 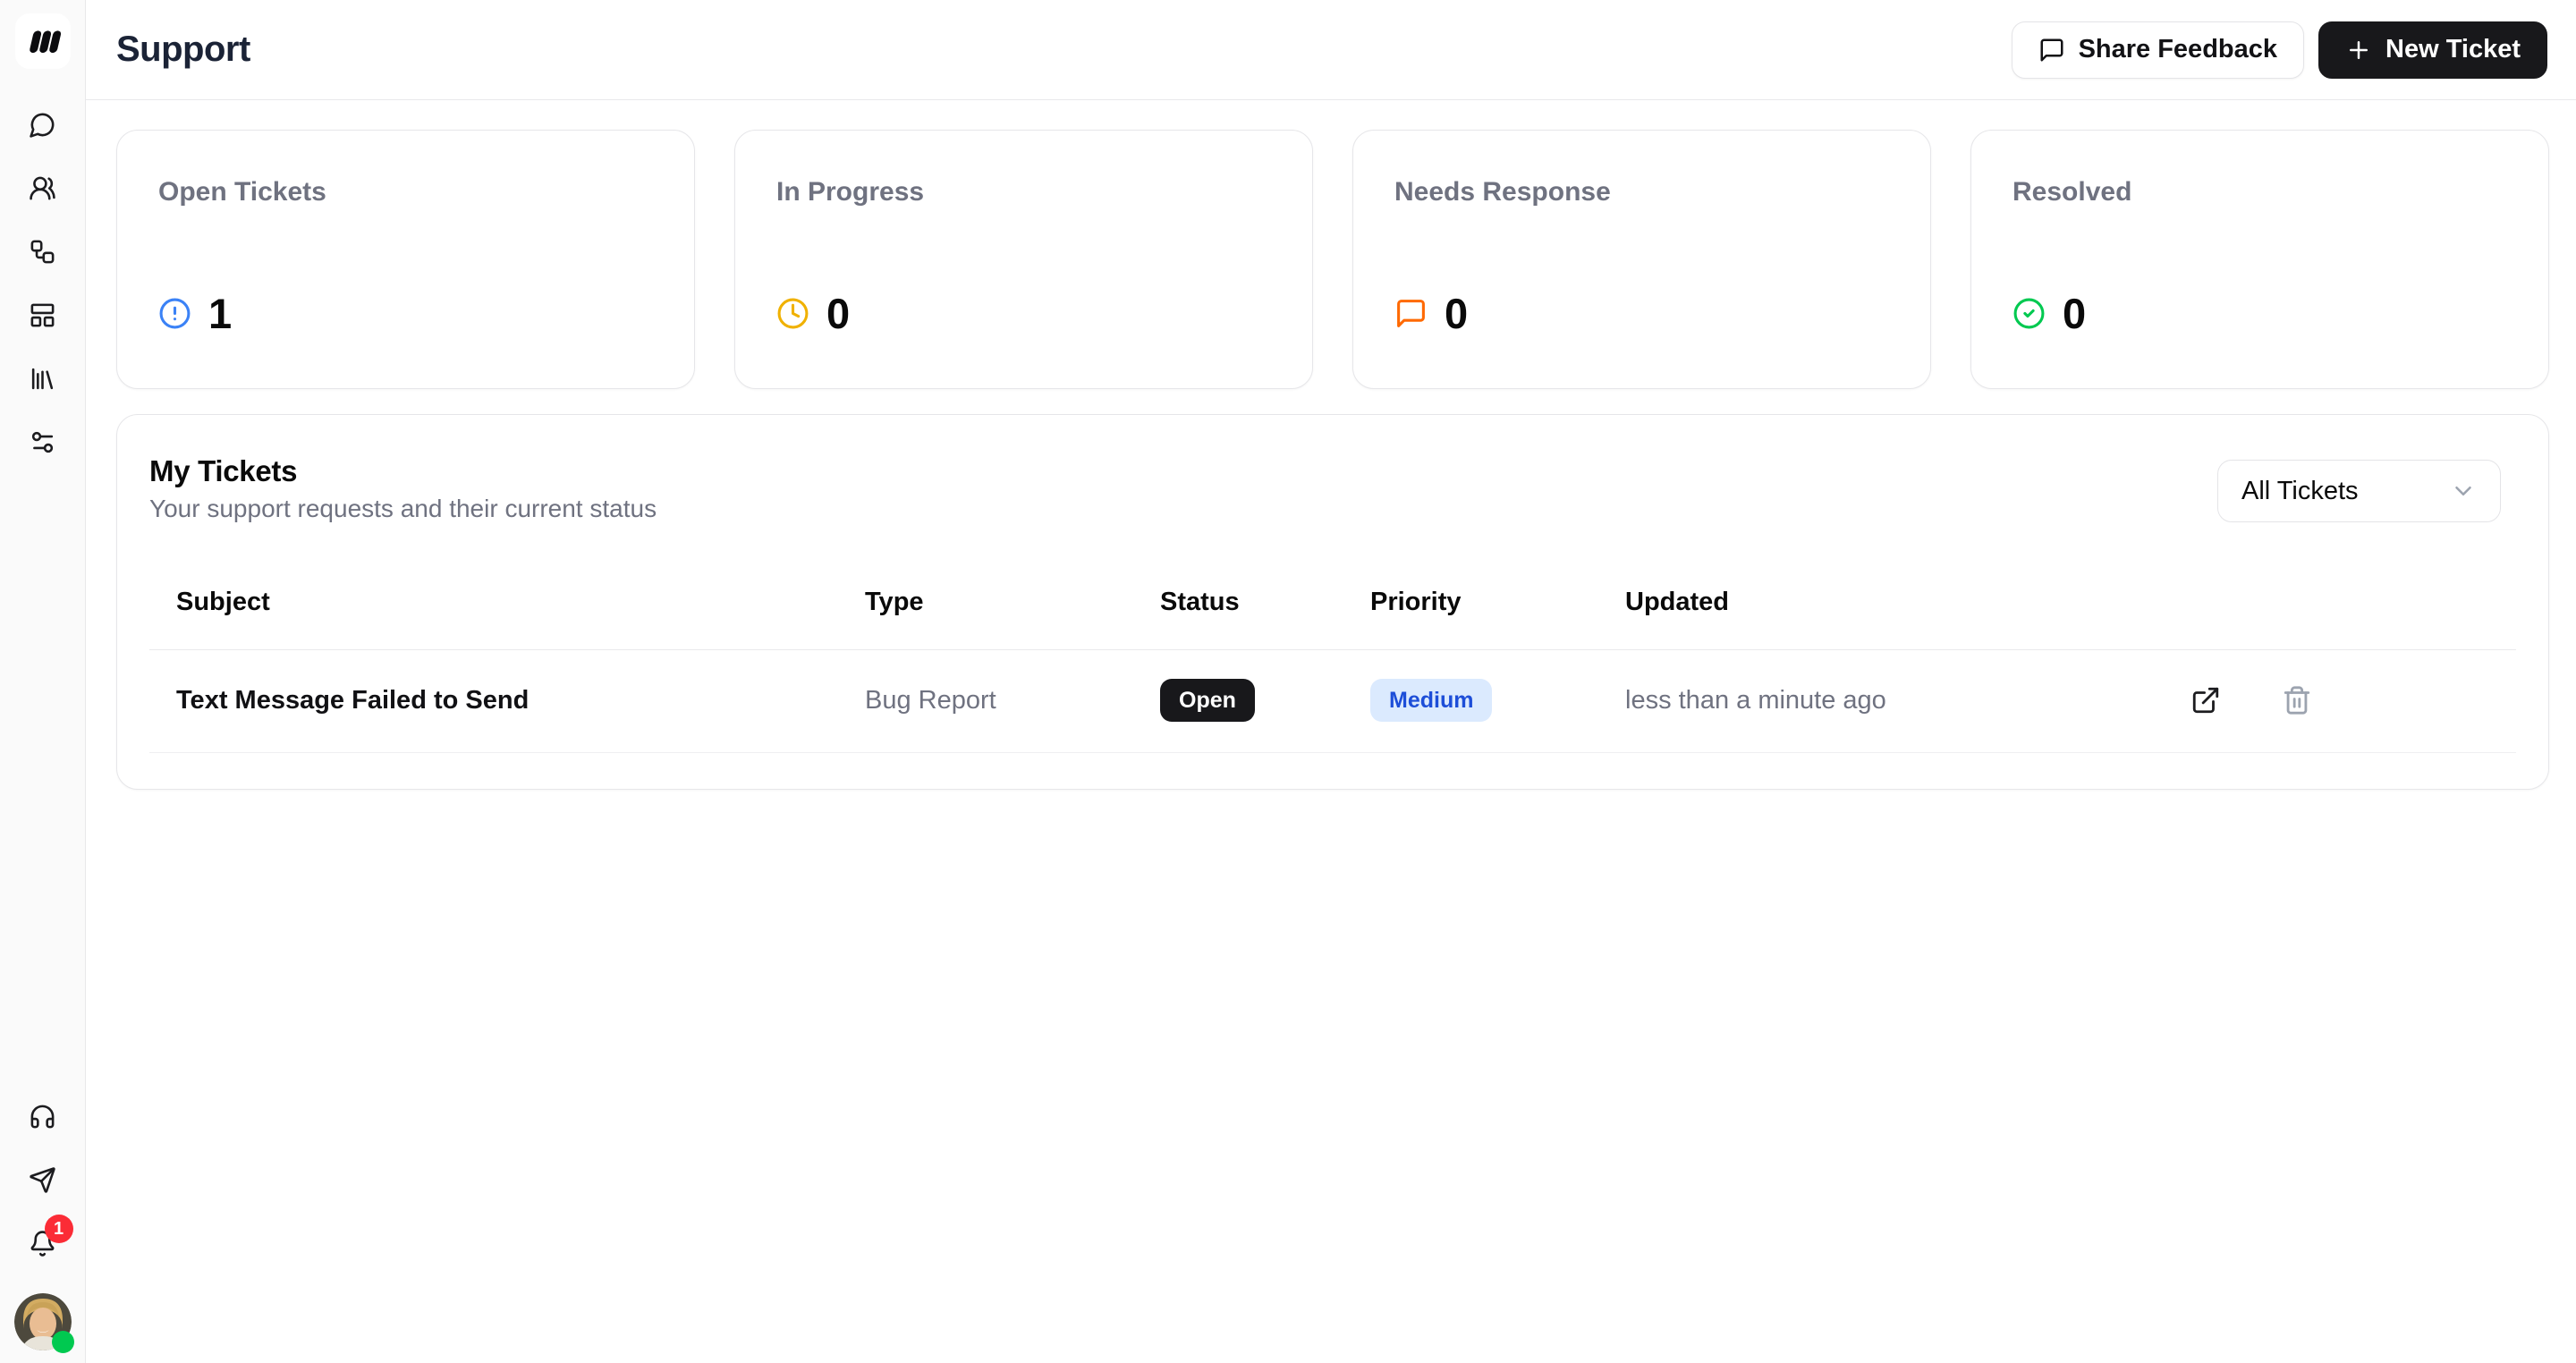 I want to click on stat-label: Needs Response, so click(x=1502, y=192).